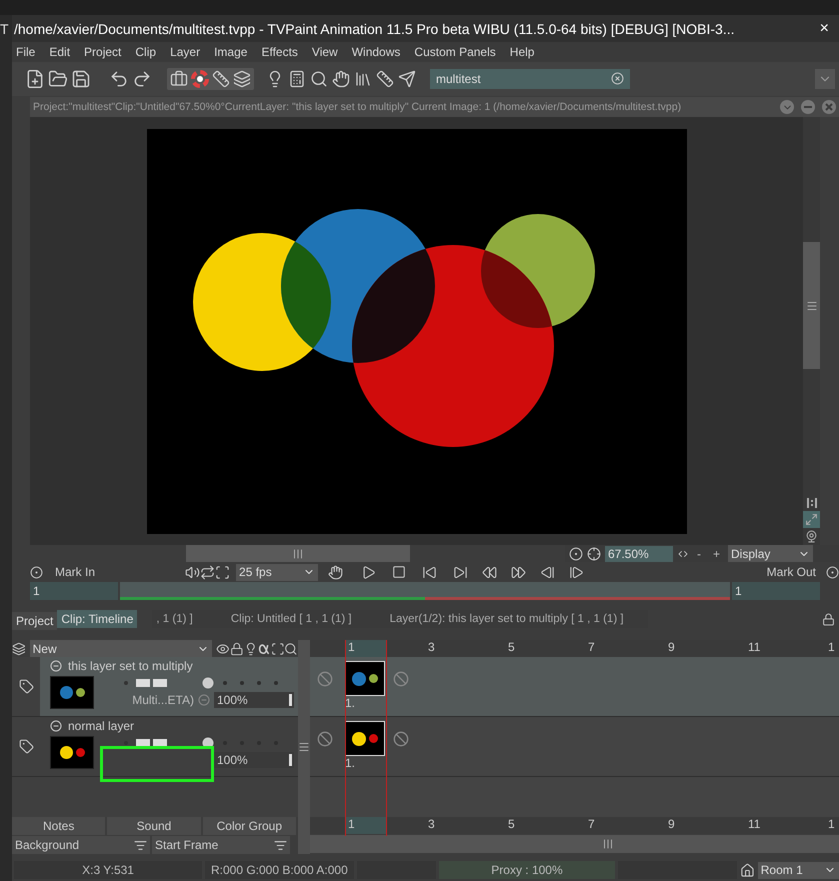  Describe the element at coordinates (617, 78) in the screenshot. I see `clear-icon` at that location.